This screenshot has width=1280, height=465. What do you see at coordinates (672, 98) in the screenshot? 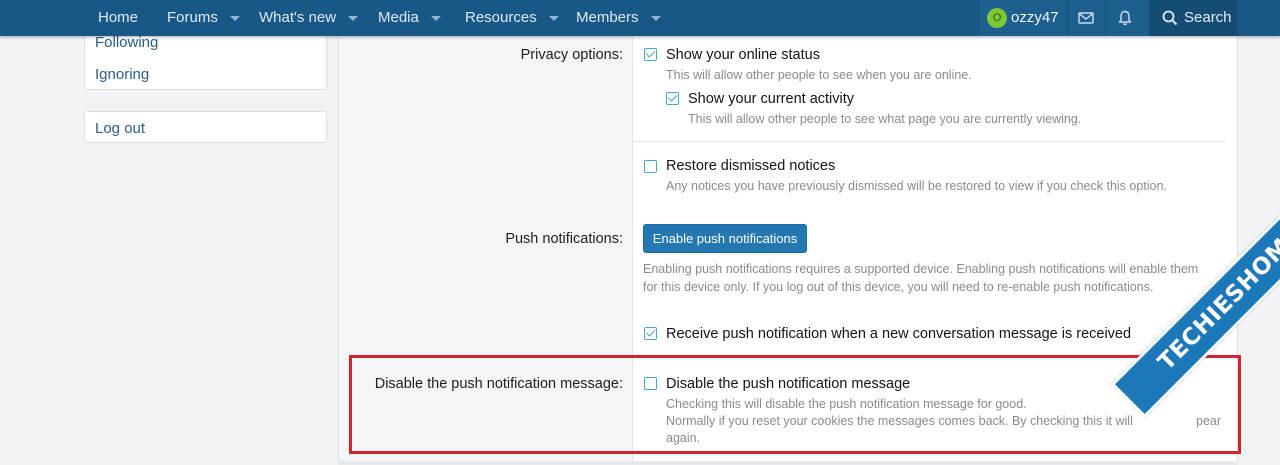
I see `current-activity-checkbox` at bounding box center [672, 98].